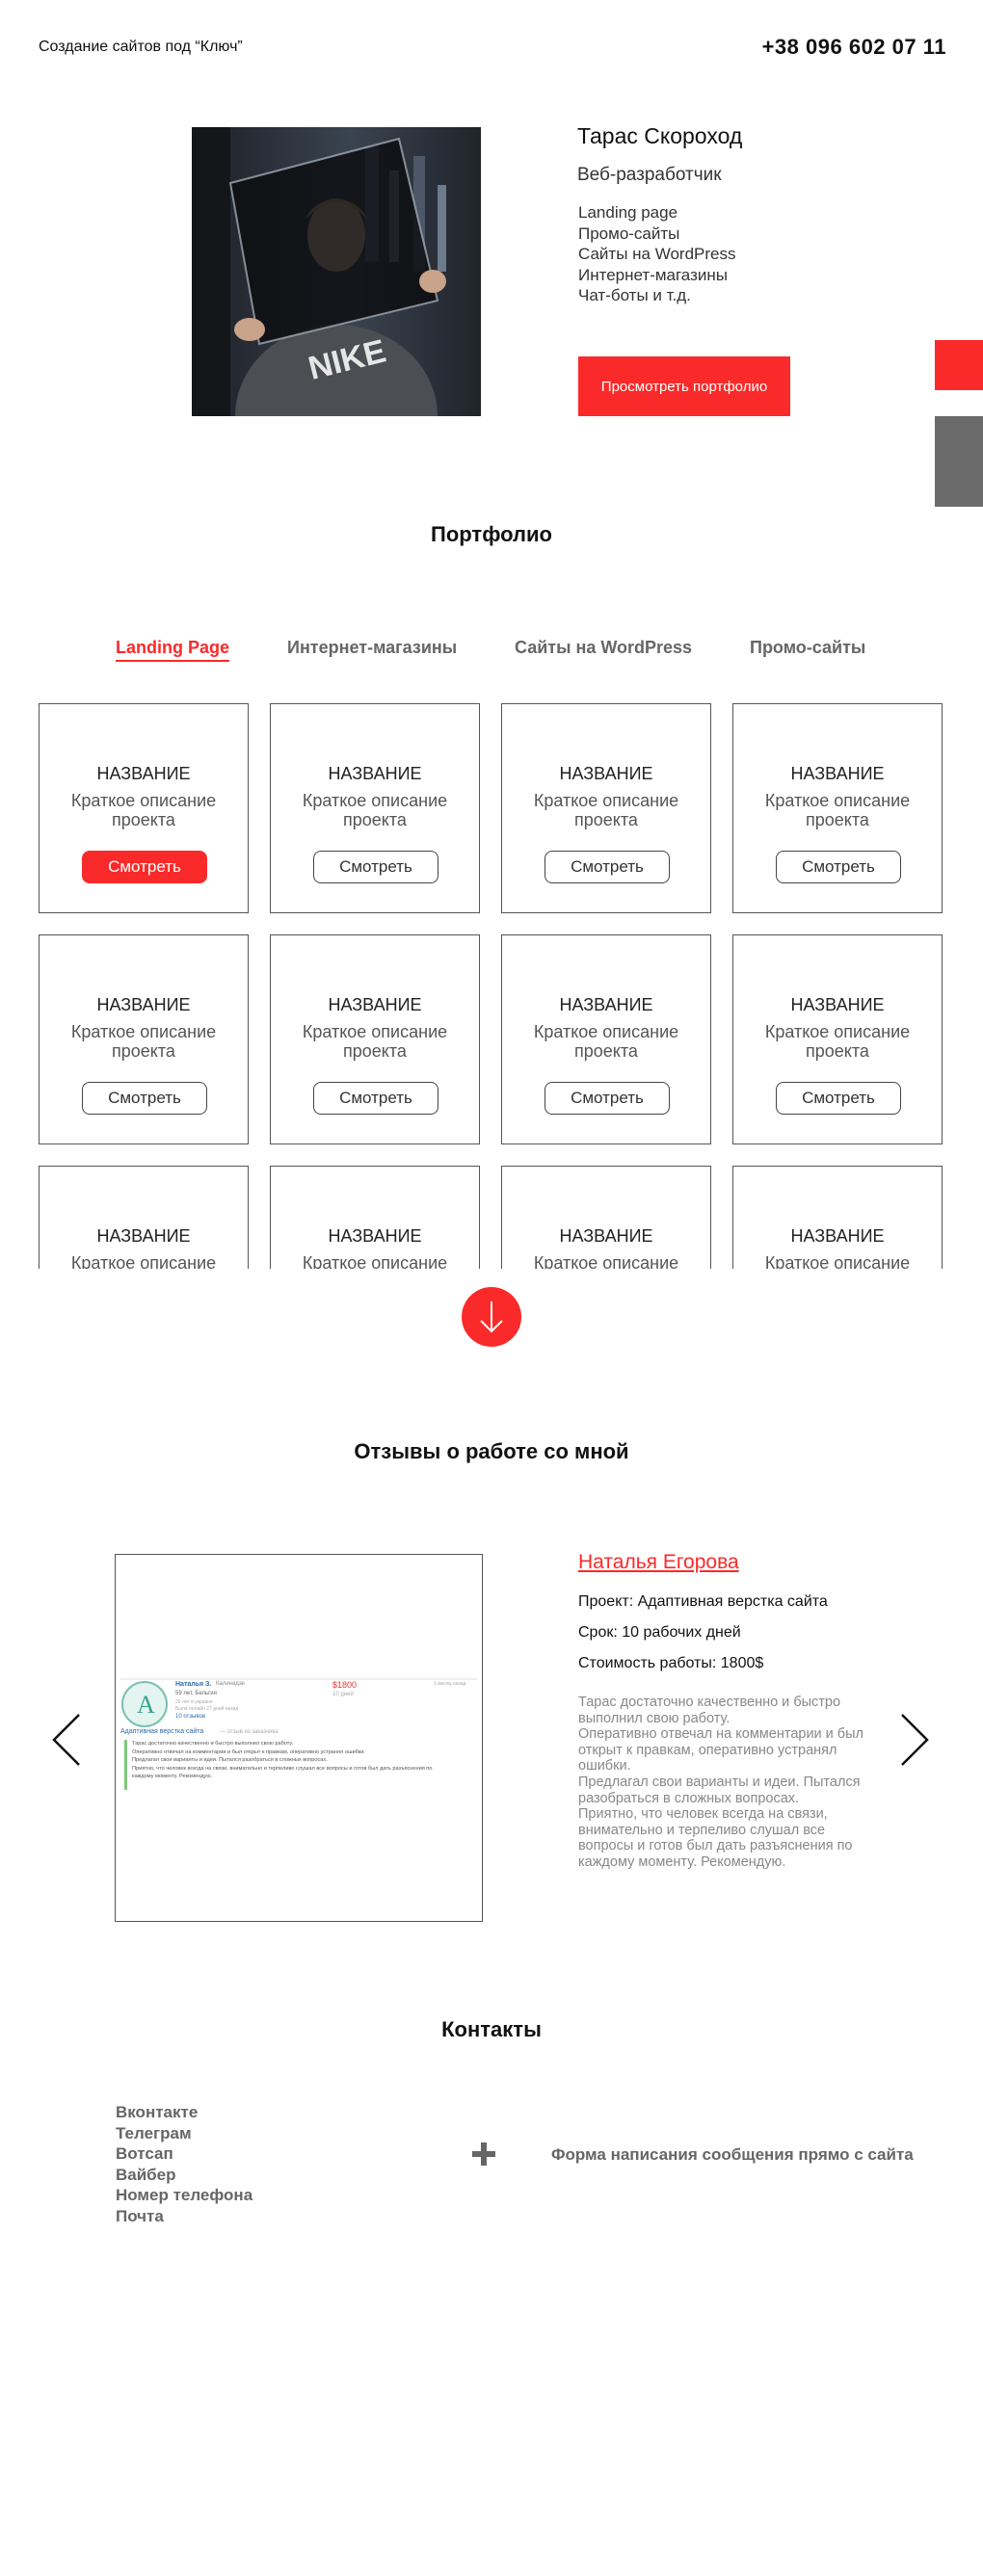 The width and height of the screenshot is (983, 2576). Describe the element at coordinates (372, 648) in the screenshot. I see `tab-online-stores: Интернет-магазины` at that location.